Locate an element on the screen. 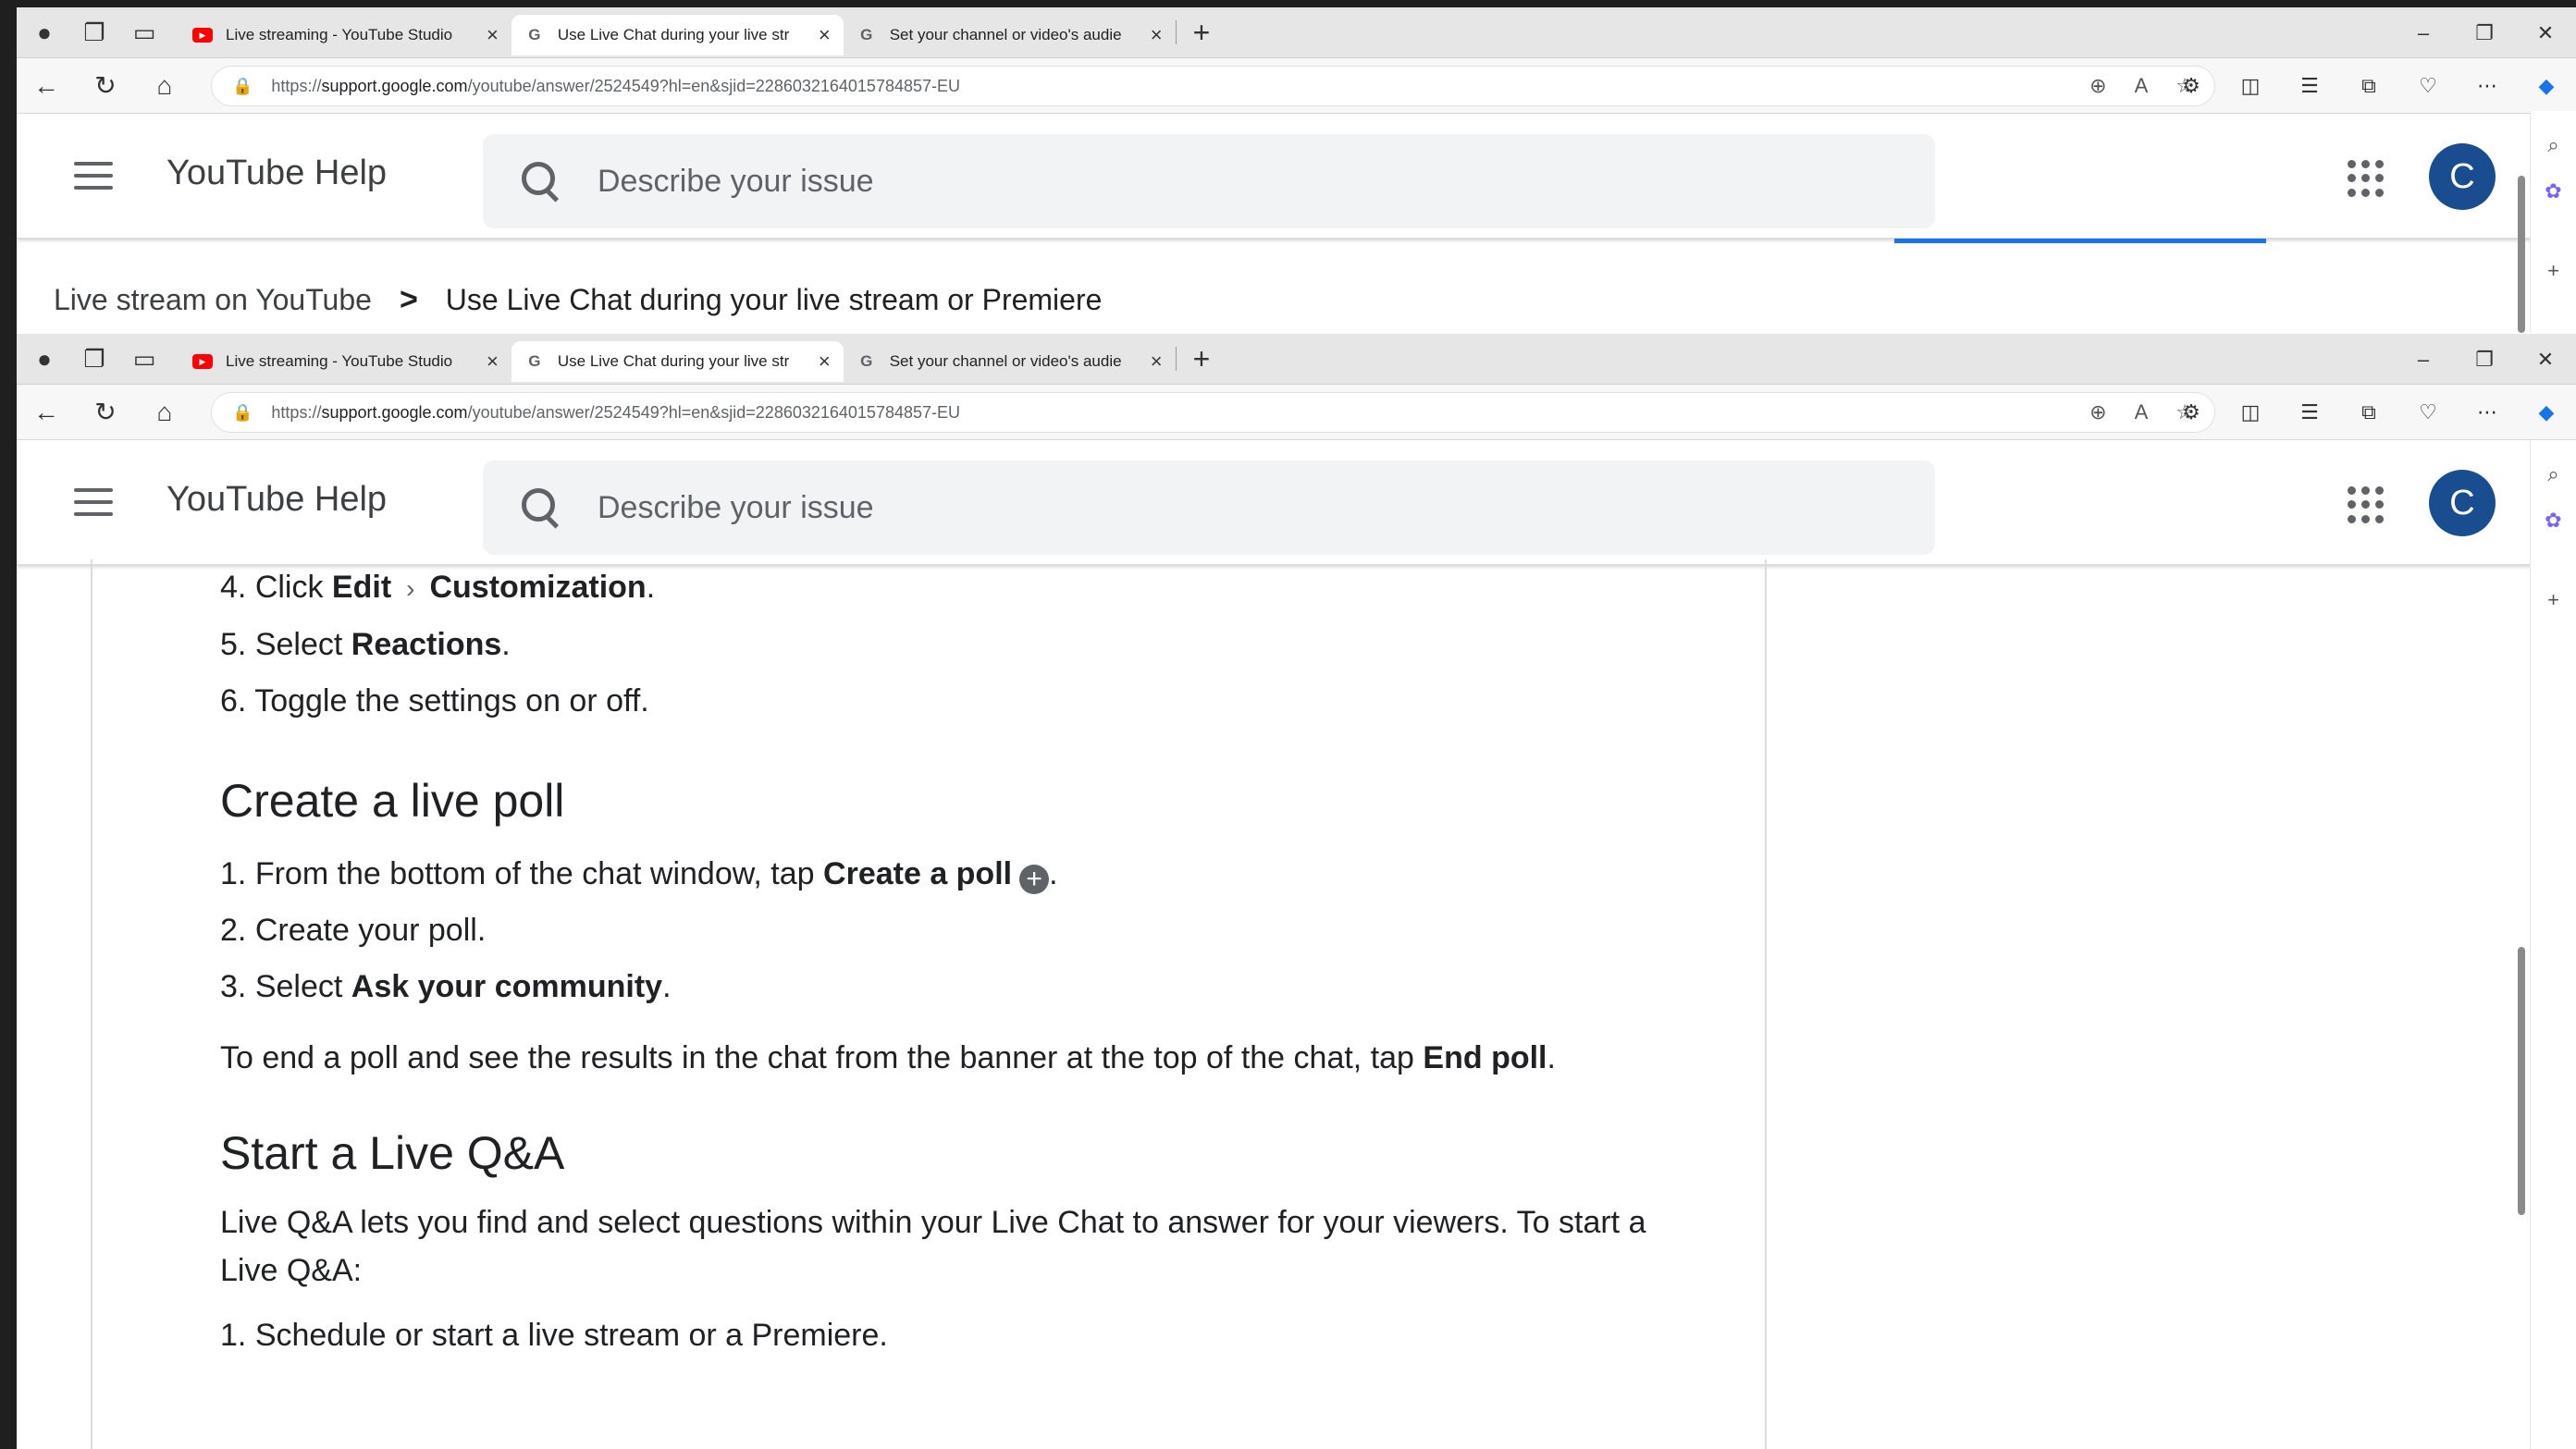  breadcrumb-parent-link: Live stream on YouTube is located at coordinates (213, 300).